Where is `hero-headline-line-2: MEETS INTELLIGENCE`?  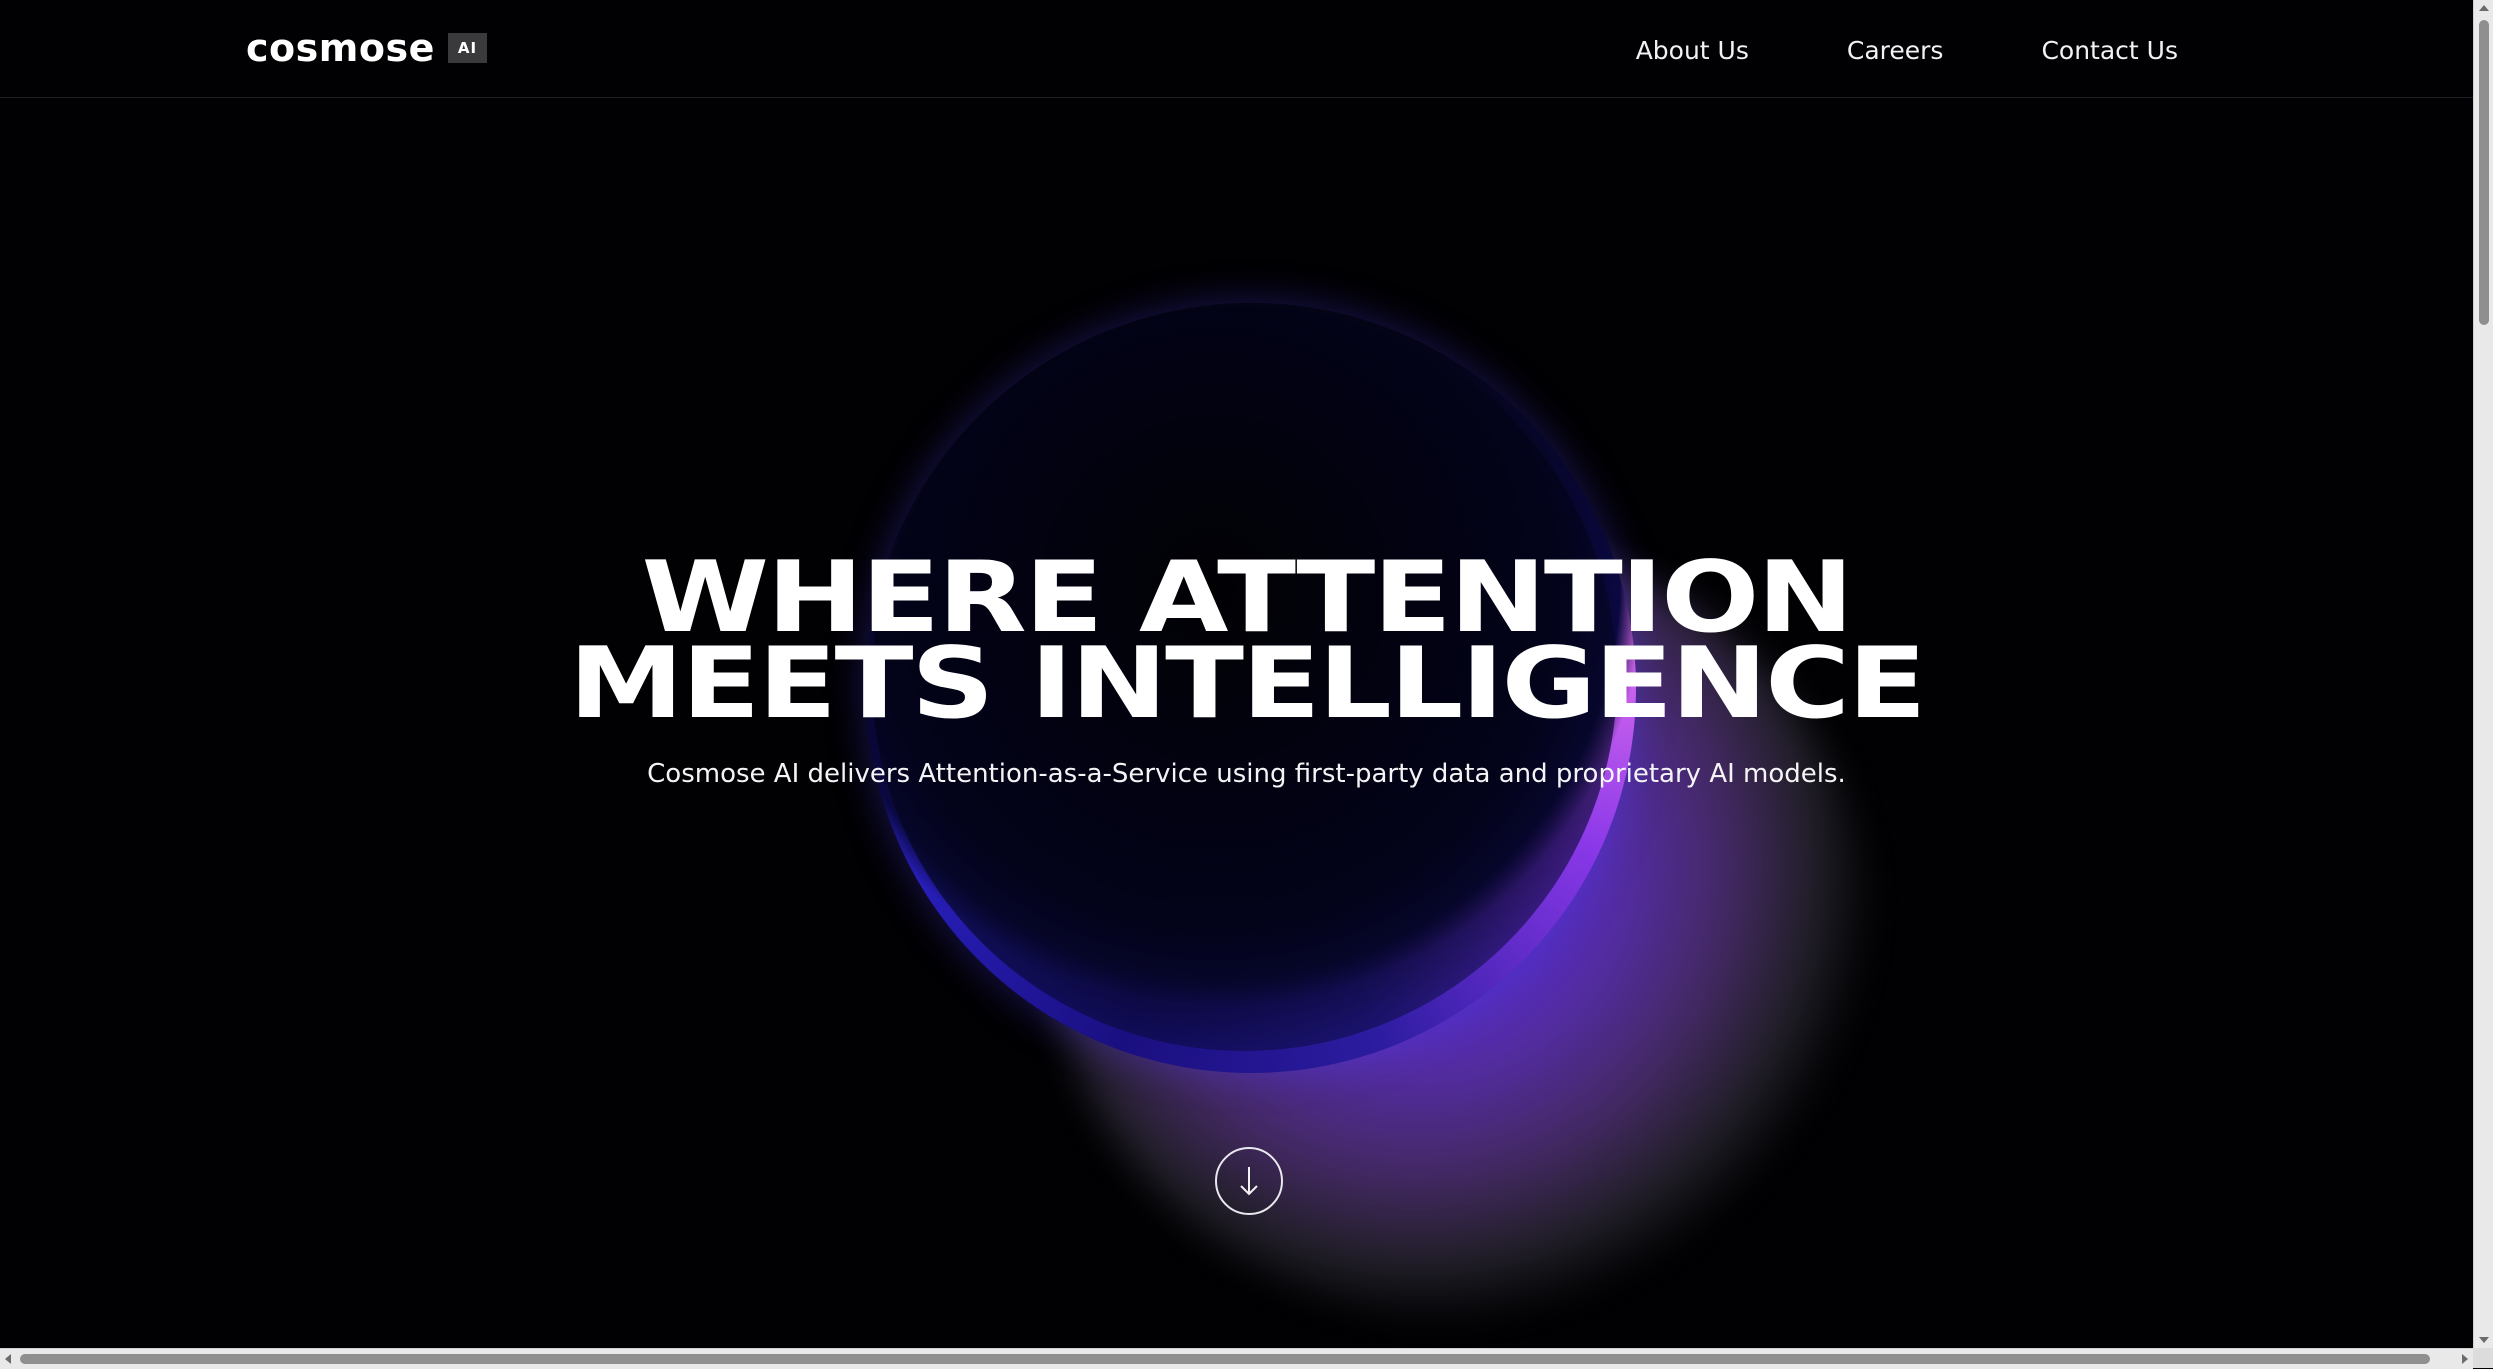
hero-headline-line-2: MEETS INTELLIGENCE is located at coordinates (1247, 684).